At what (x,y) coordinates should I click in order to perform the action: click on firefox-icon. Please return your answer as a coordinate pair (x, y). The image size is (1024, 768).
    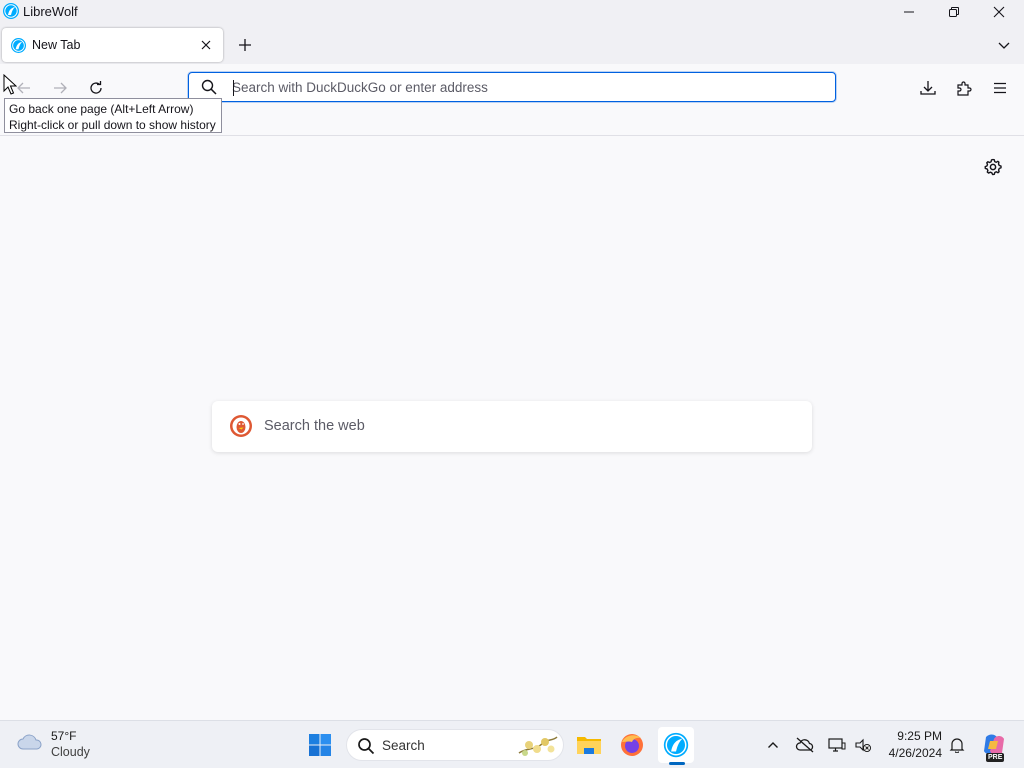
    Looking at the image, I should click on (632, 745).